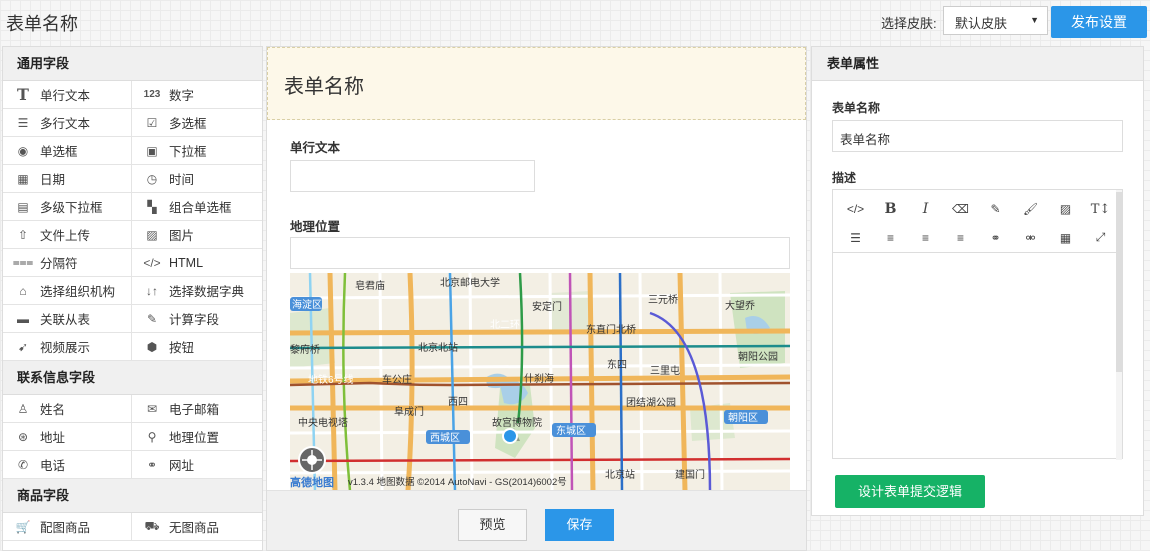  Describe the element at coordinates (194, 438) in the screenshot. I see `palette-item-label: 地理位置` at that location.